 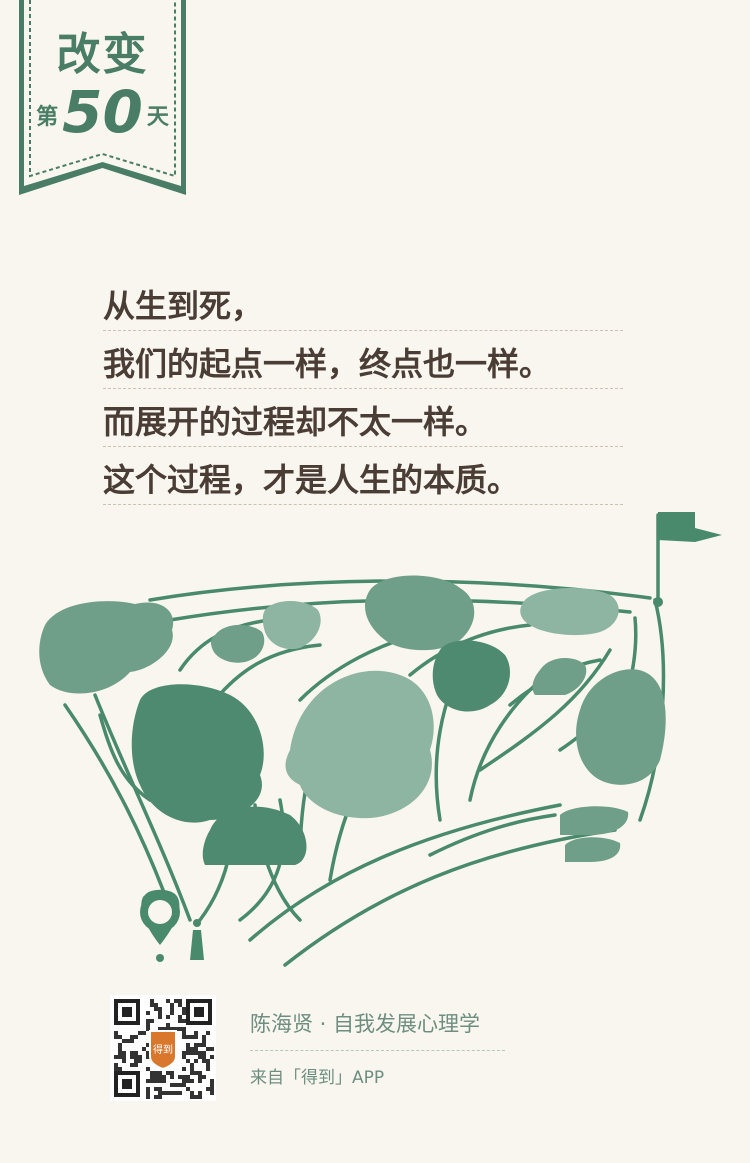 I want to click on badge-day: 第50 天, so click(x=102, y=112).